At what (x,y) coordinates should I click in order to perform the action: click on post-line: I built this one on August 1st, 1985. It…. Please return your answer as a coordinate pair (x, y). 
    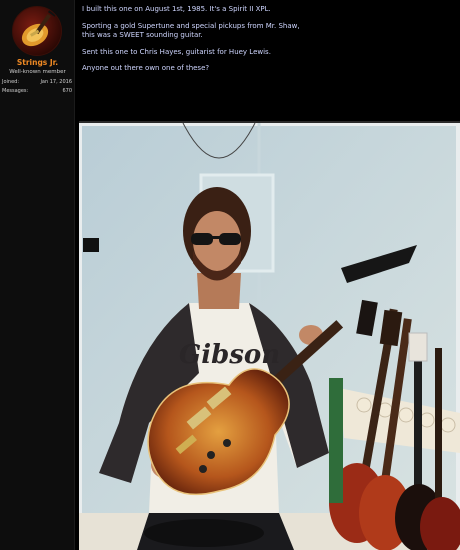
    Looking at the image, I should click on (176, 9).